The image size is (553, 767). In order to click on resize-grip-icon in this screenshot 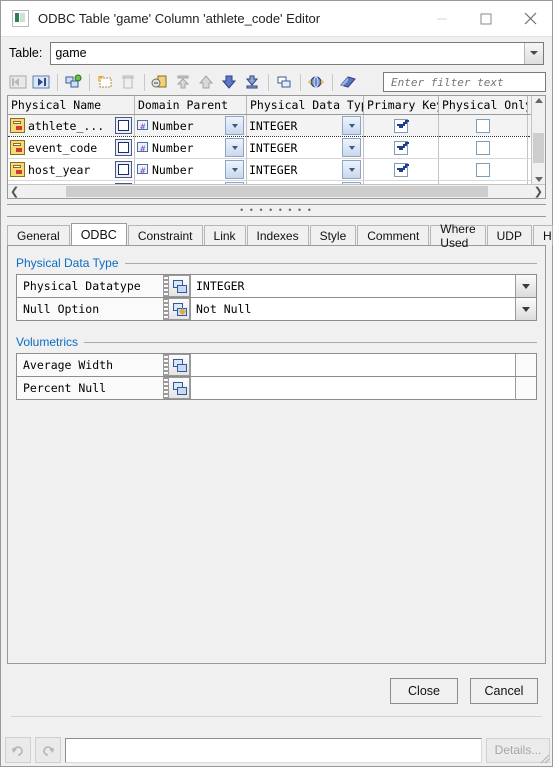, I will do `click(544, 758)`.